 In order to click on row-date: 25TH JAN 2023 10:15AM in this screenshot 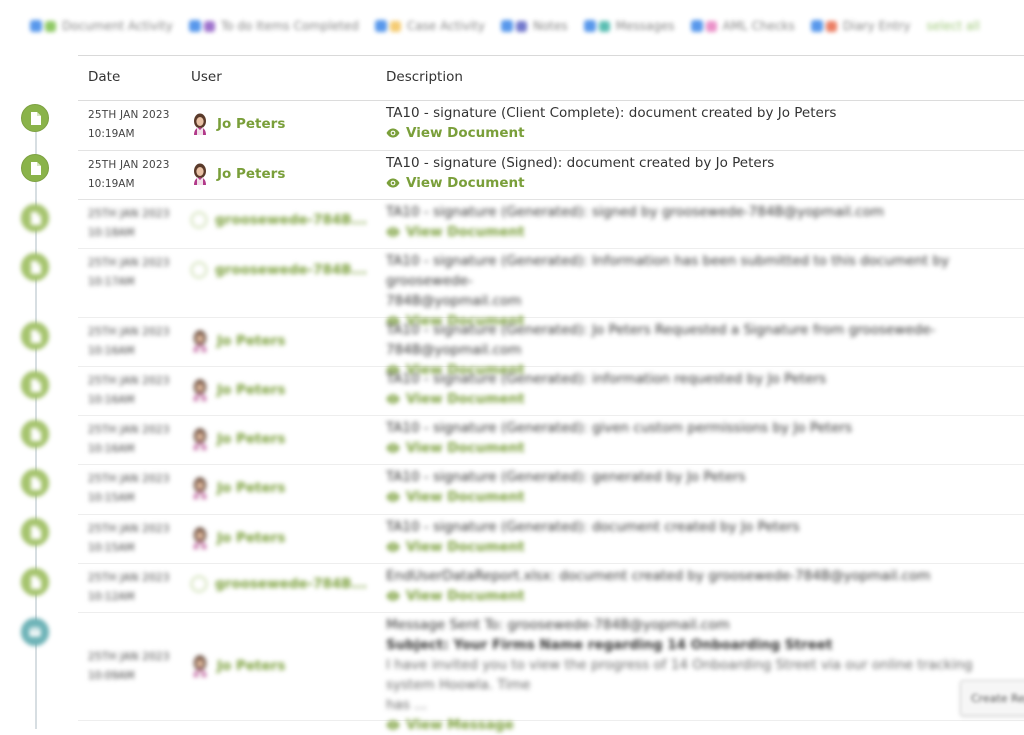, I will do `click(129, 539)`.